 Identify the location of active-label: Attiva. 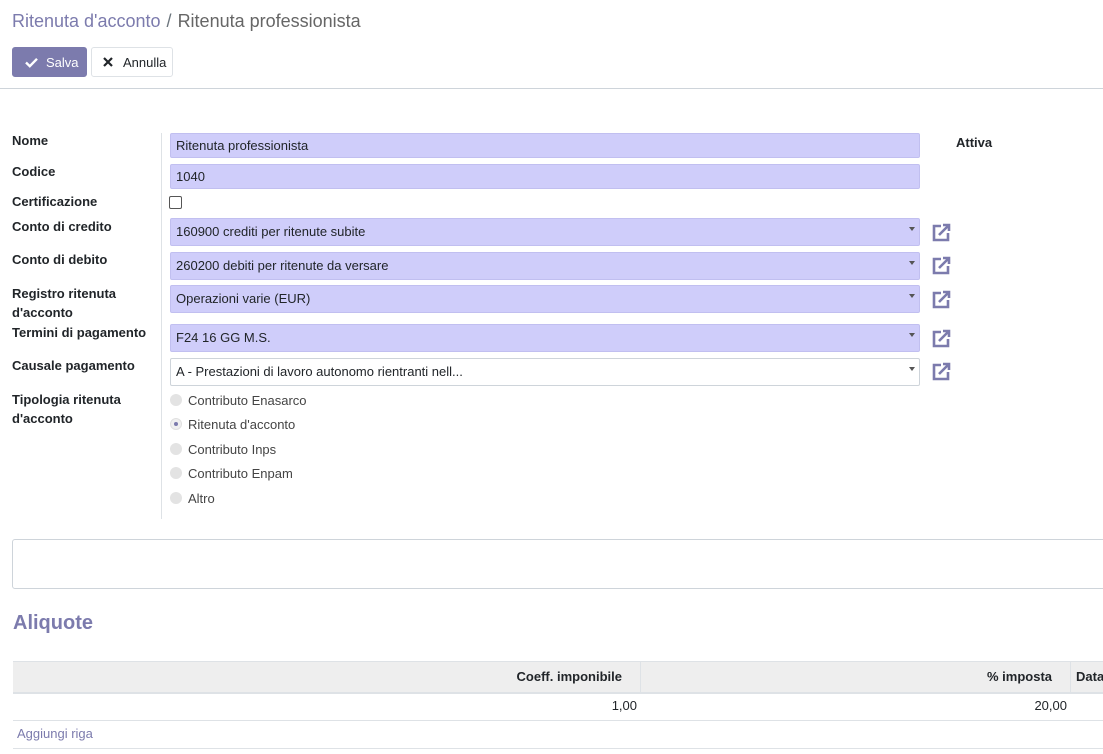
(974, 142).